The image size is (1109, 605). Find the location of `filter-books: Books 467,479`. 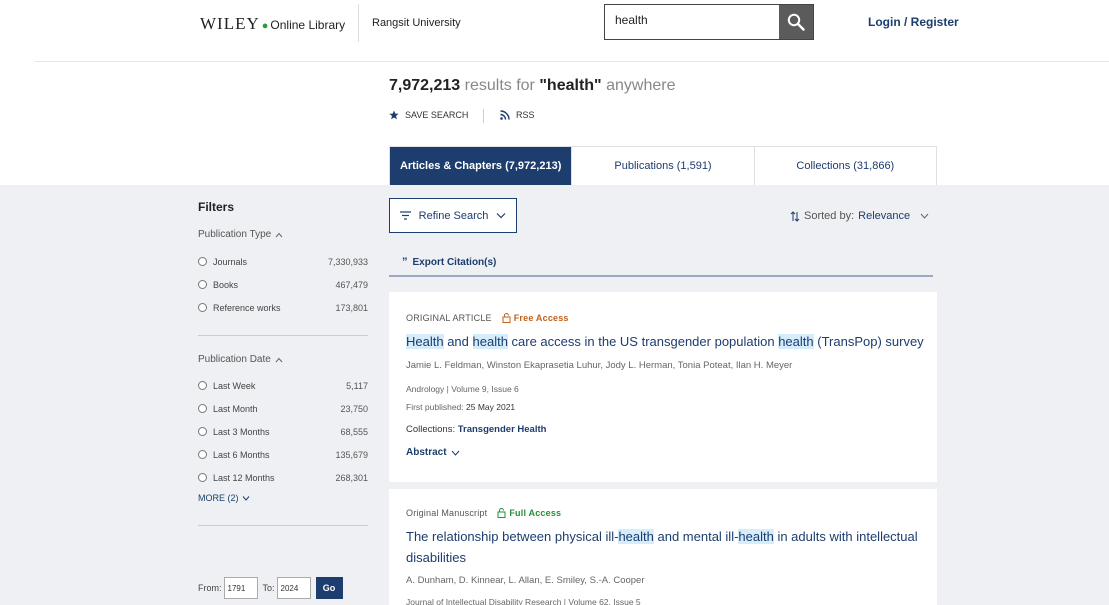

filter-books: Books 467,479 is located at coordinates (283, 284).